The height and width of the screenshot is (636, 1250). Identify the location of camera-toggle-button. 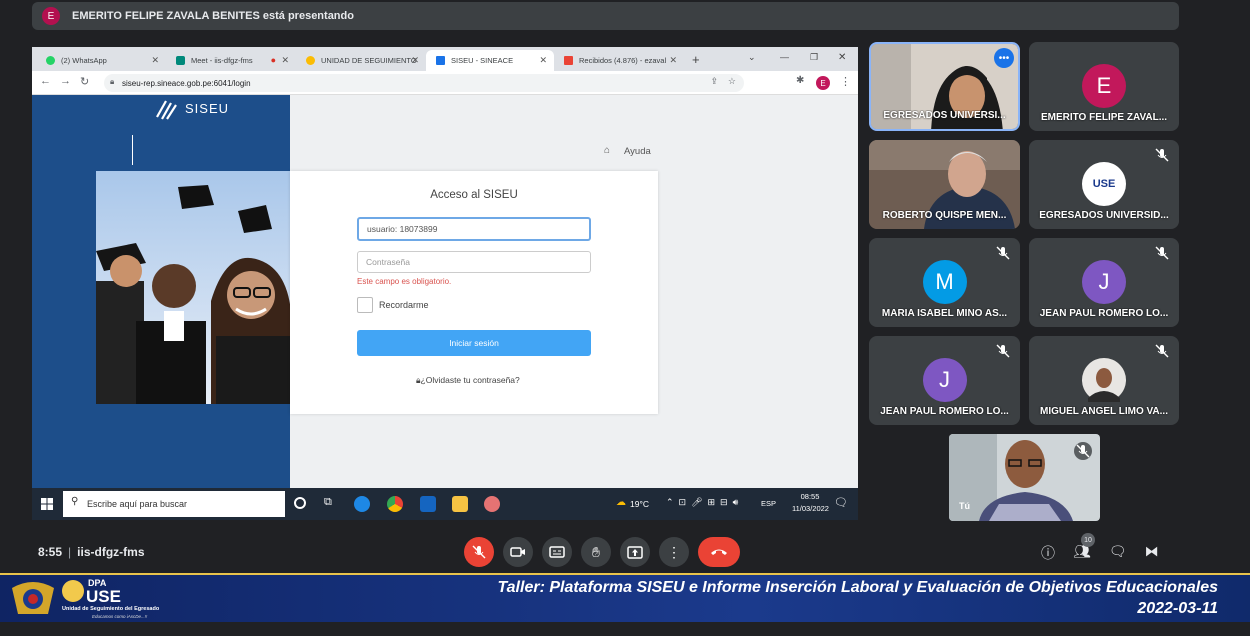
(518, 552).